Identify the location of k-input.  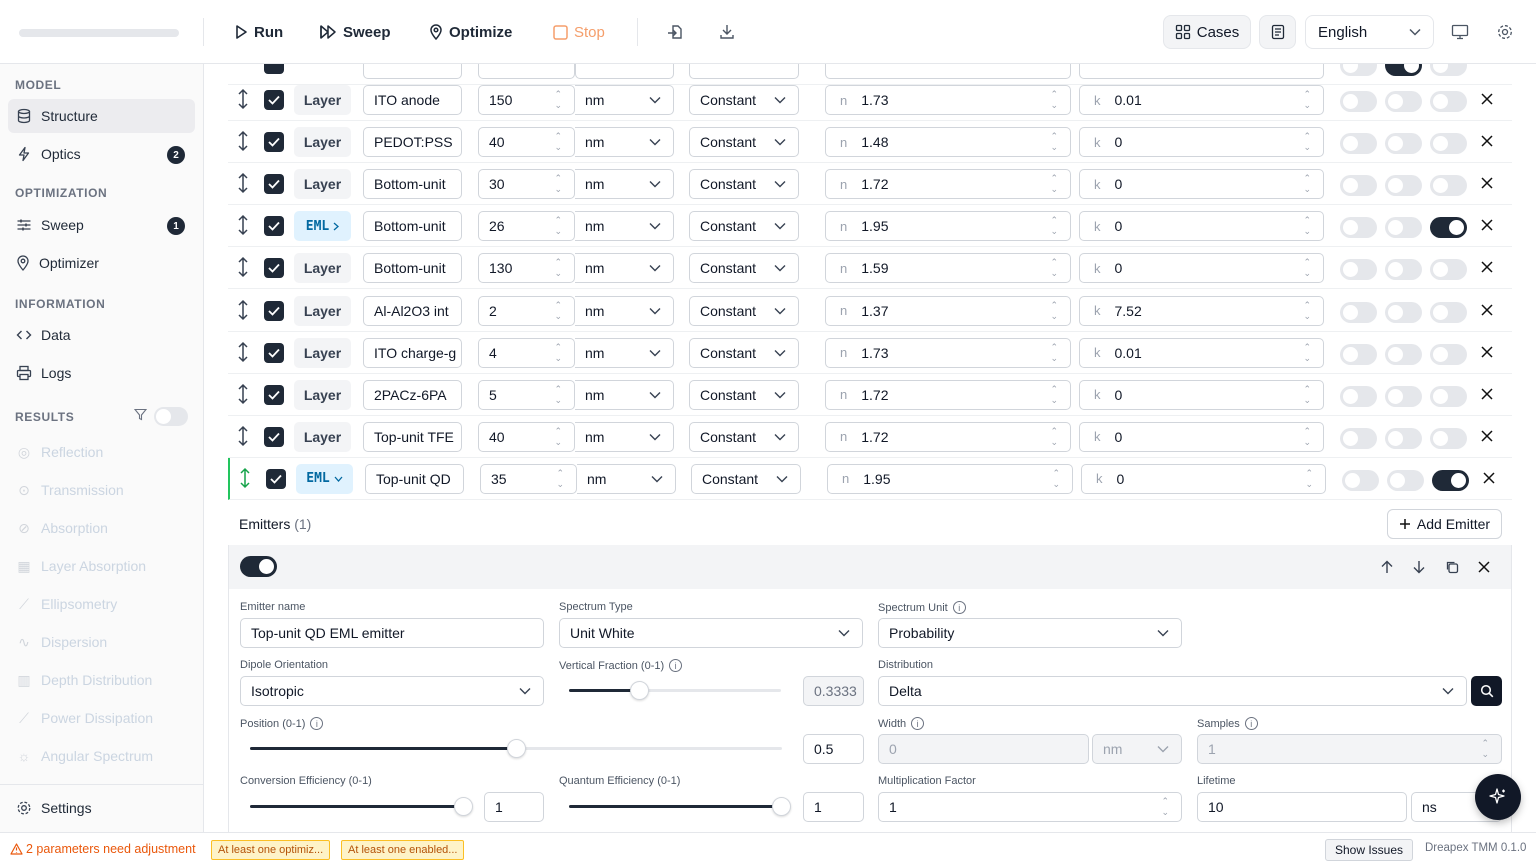
(1201, 71).